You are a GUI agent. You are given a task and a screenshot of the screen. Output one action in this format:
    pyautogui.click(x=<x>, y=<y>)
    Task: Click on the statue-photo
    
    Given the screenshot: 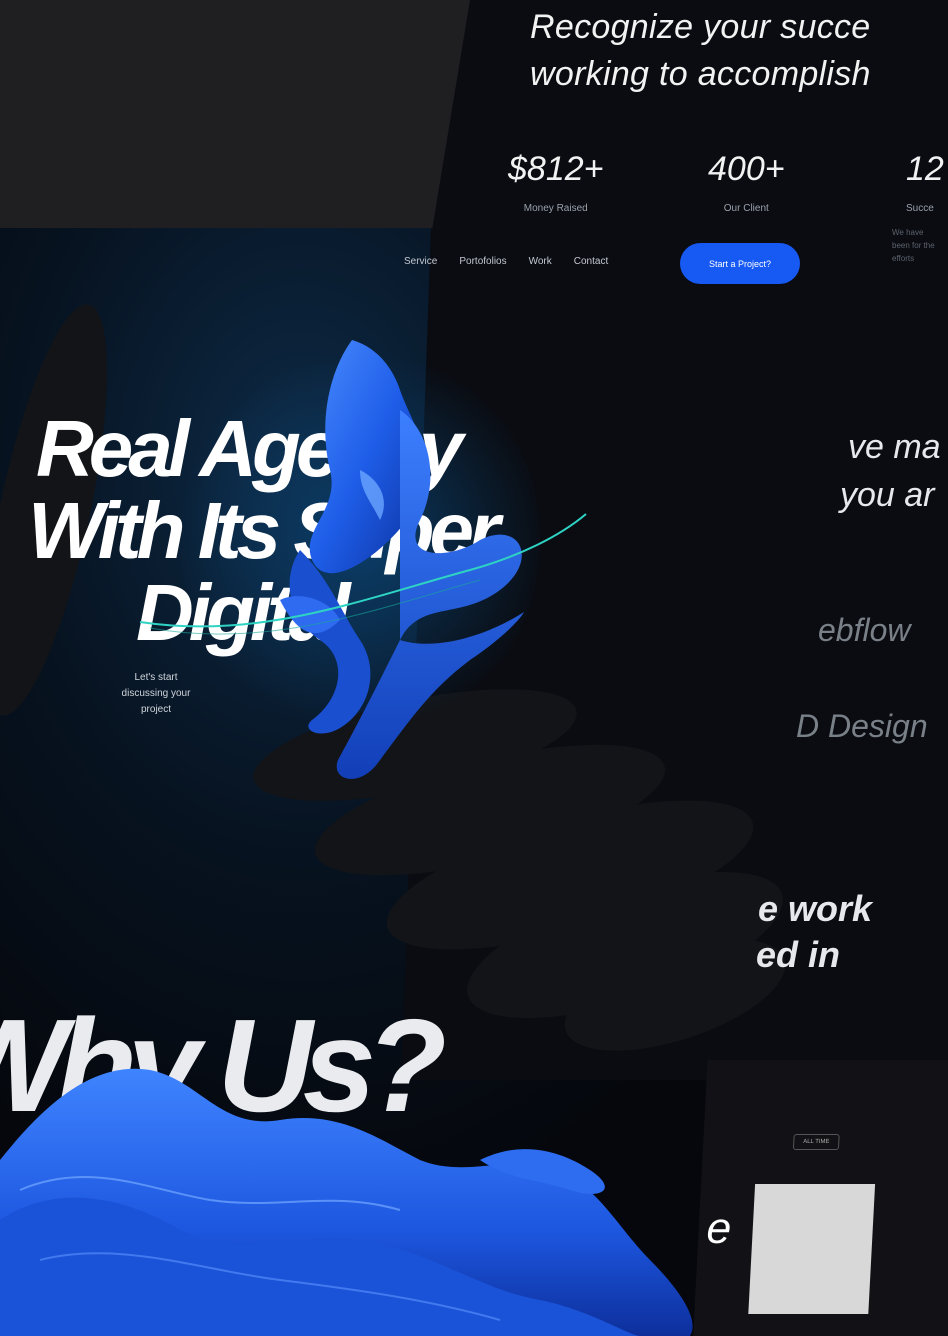 What is the action you would take?
    pyautogui.click(x=812, y=1249)
    